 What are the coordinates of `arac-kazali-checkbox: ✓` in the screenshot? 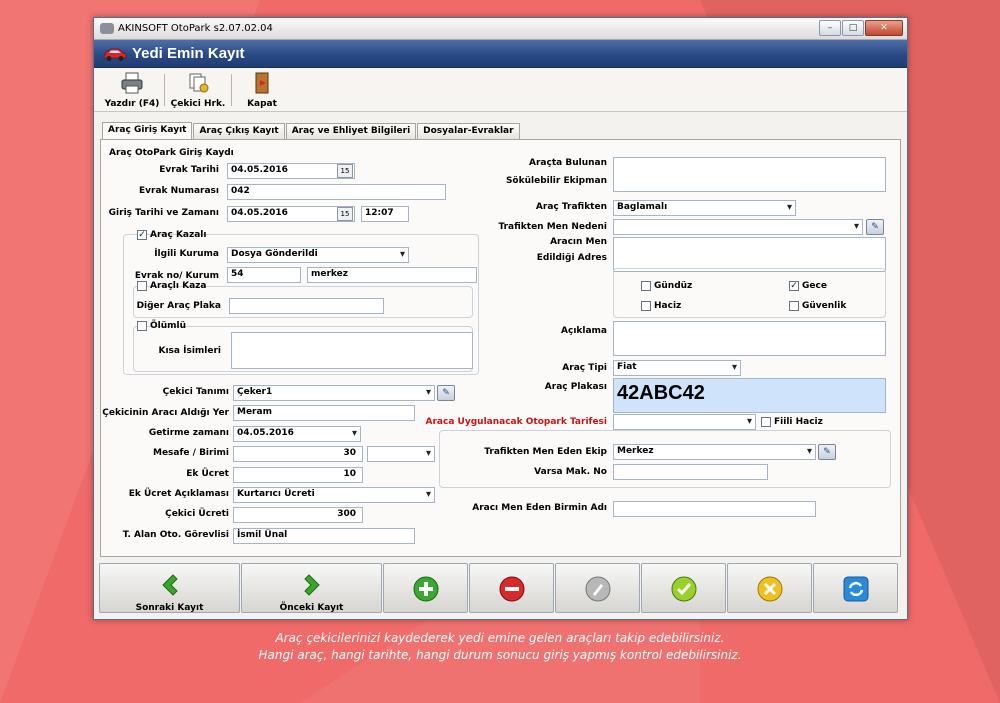 It's located at (142, 235).